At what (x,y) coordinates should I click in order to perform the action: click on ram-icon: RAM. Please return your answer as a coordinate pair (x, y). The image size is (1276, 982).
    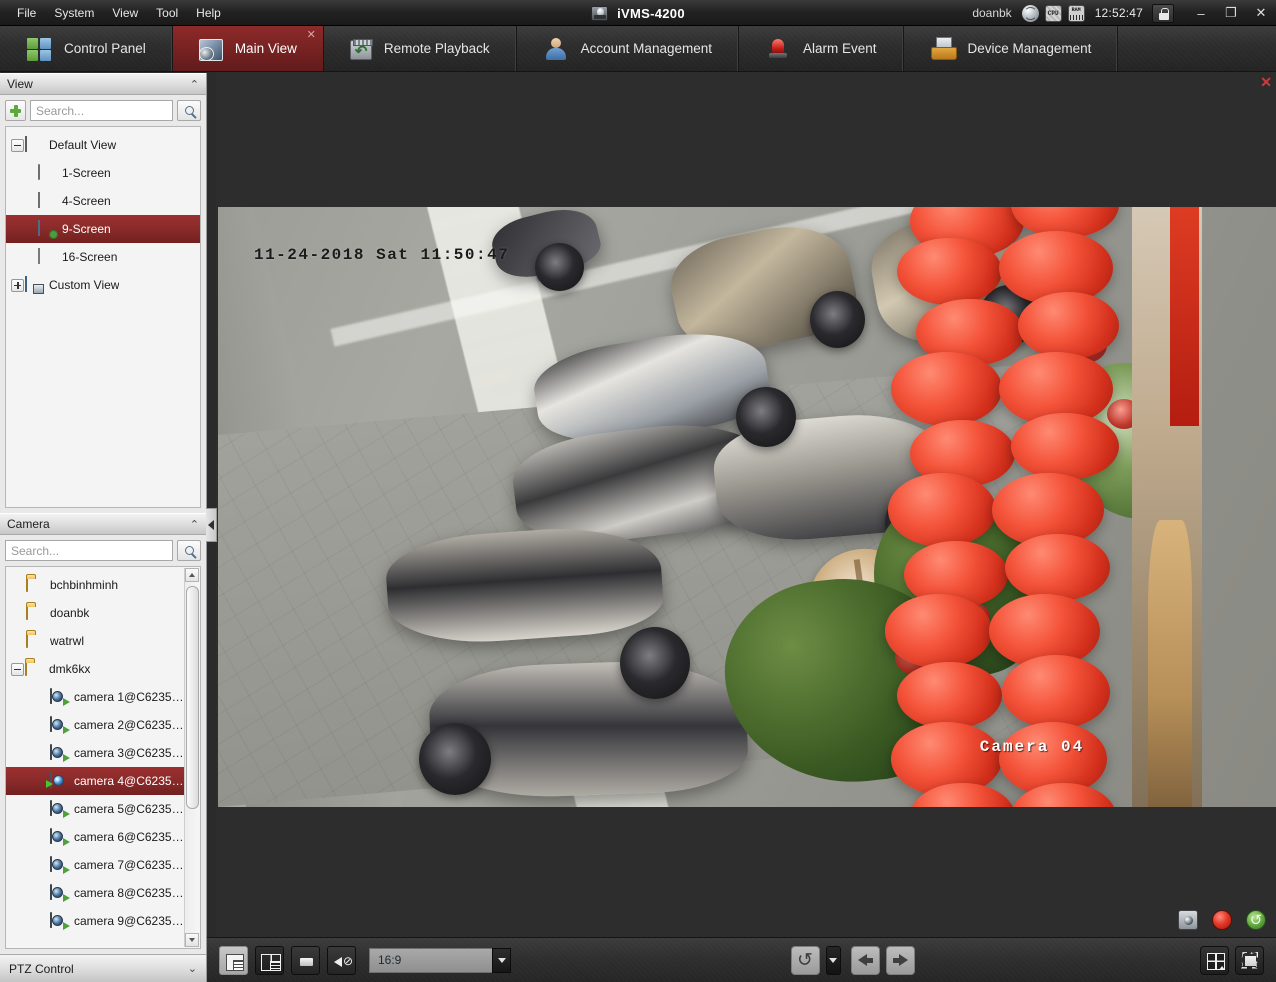
    Looking at the image, I should click on (1076, 13).